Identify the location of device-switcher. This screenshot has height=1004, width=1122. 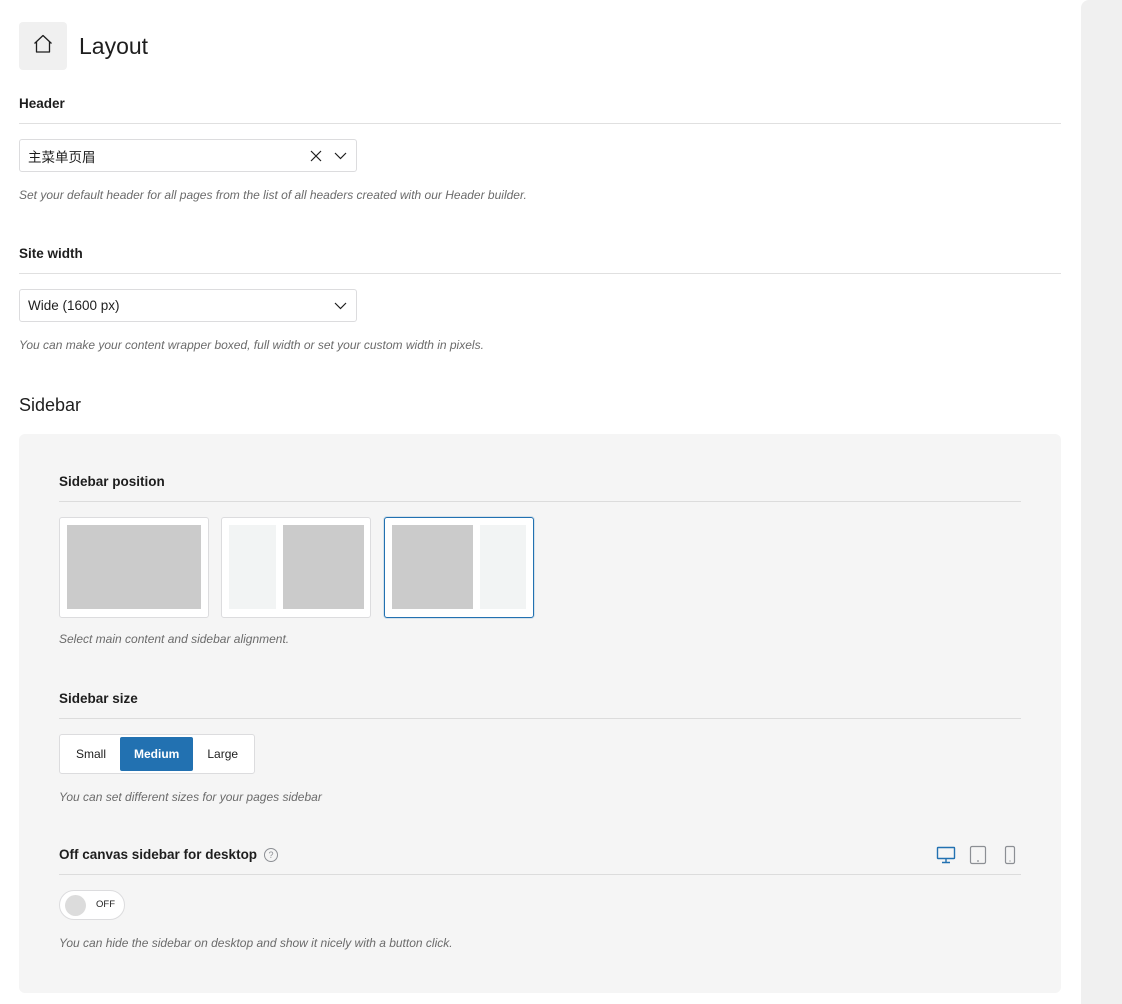
(973, 855).